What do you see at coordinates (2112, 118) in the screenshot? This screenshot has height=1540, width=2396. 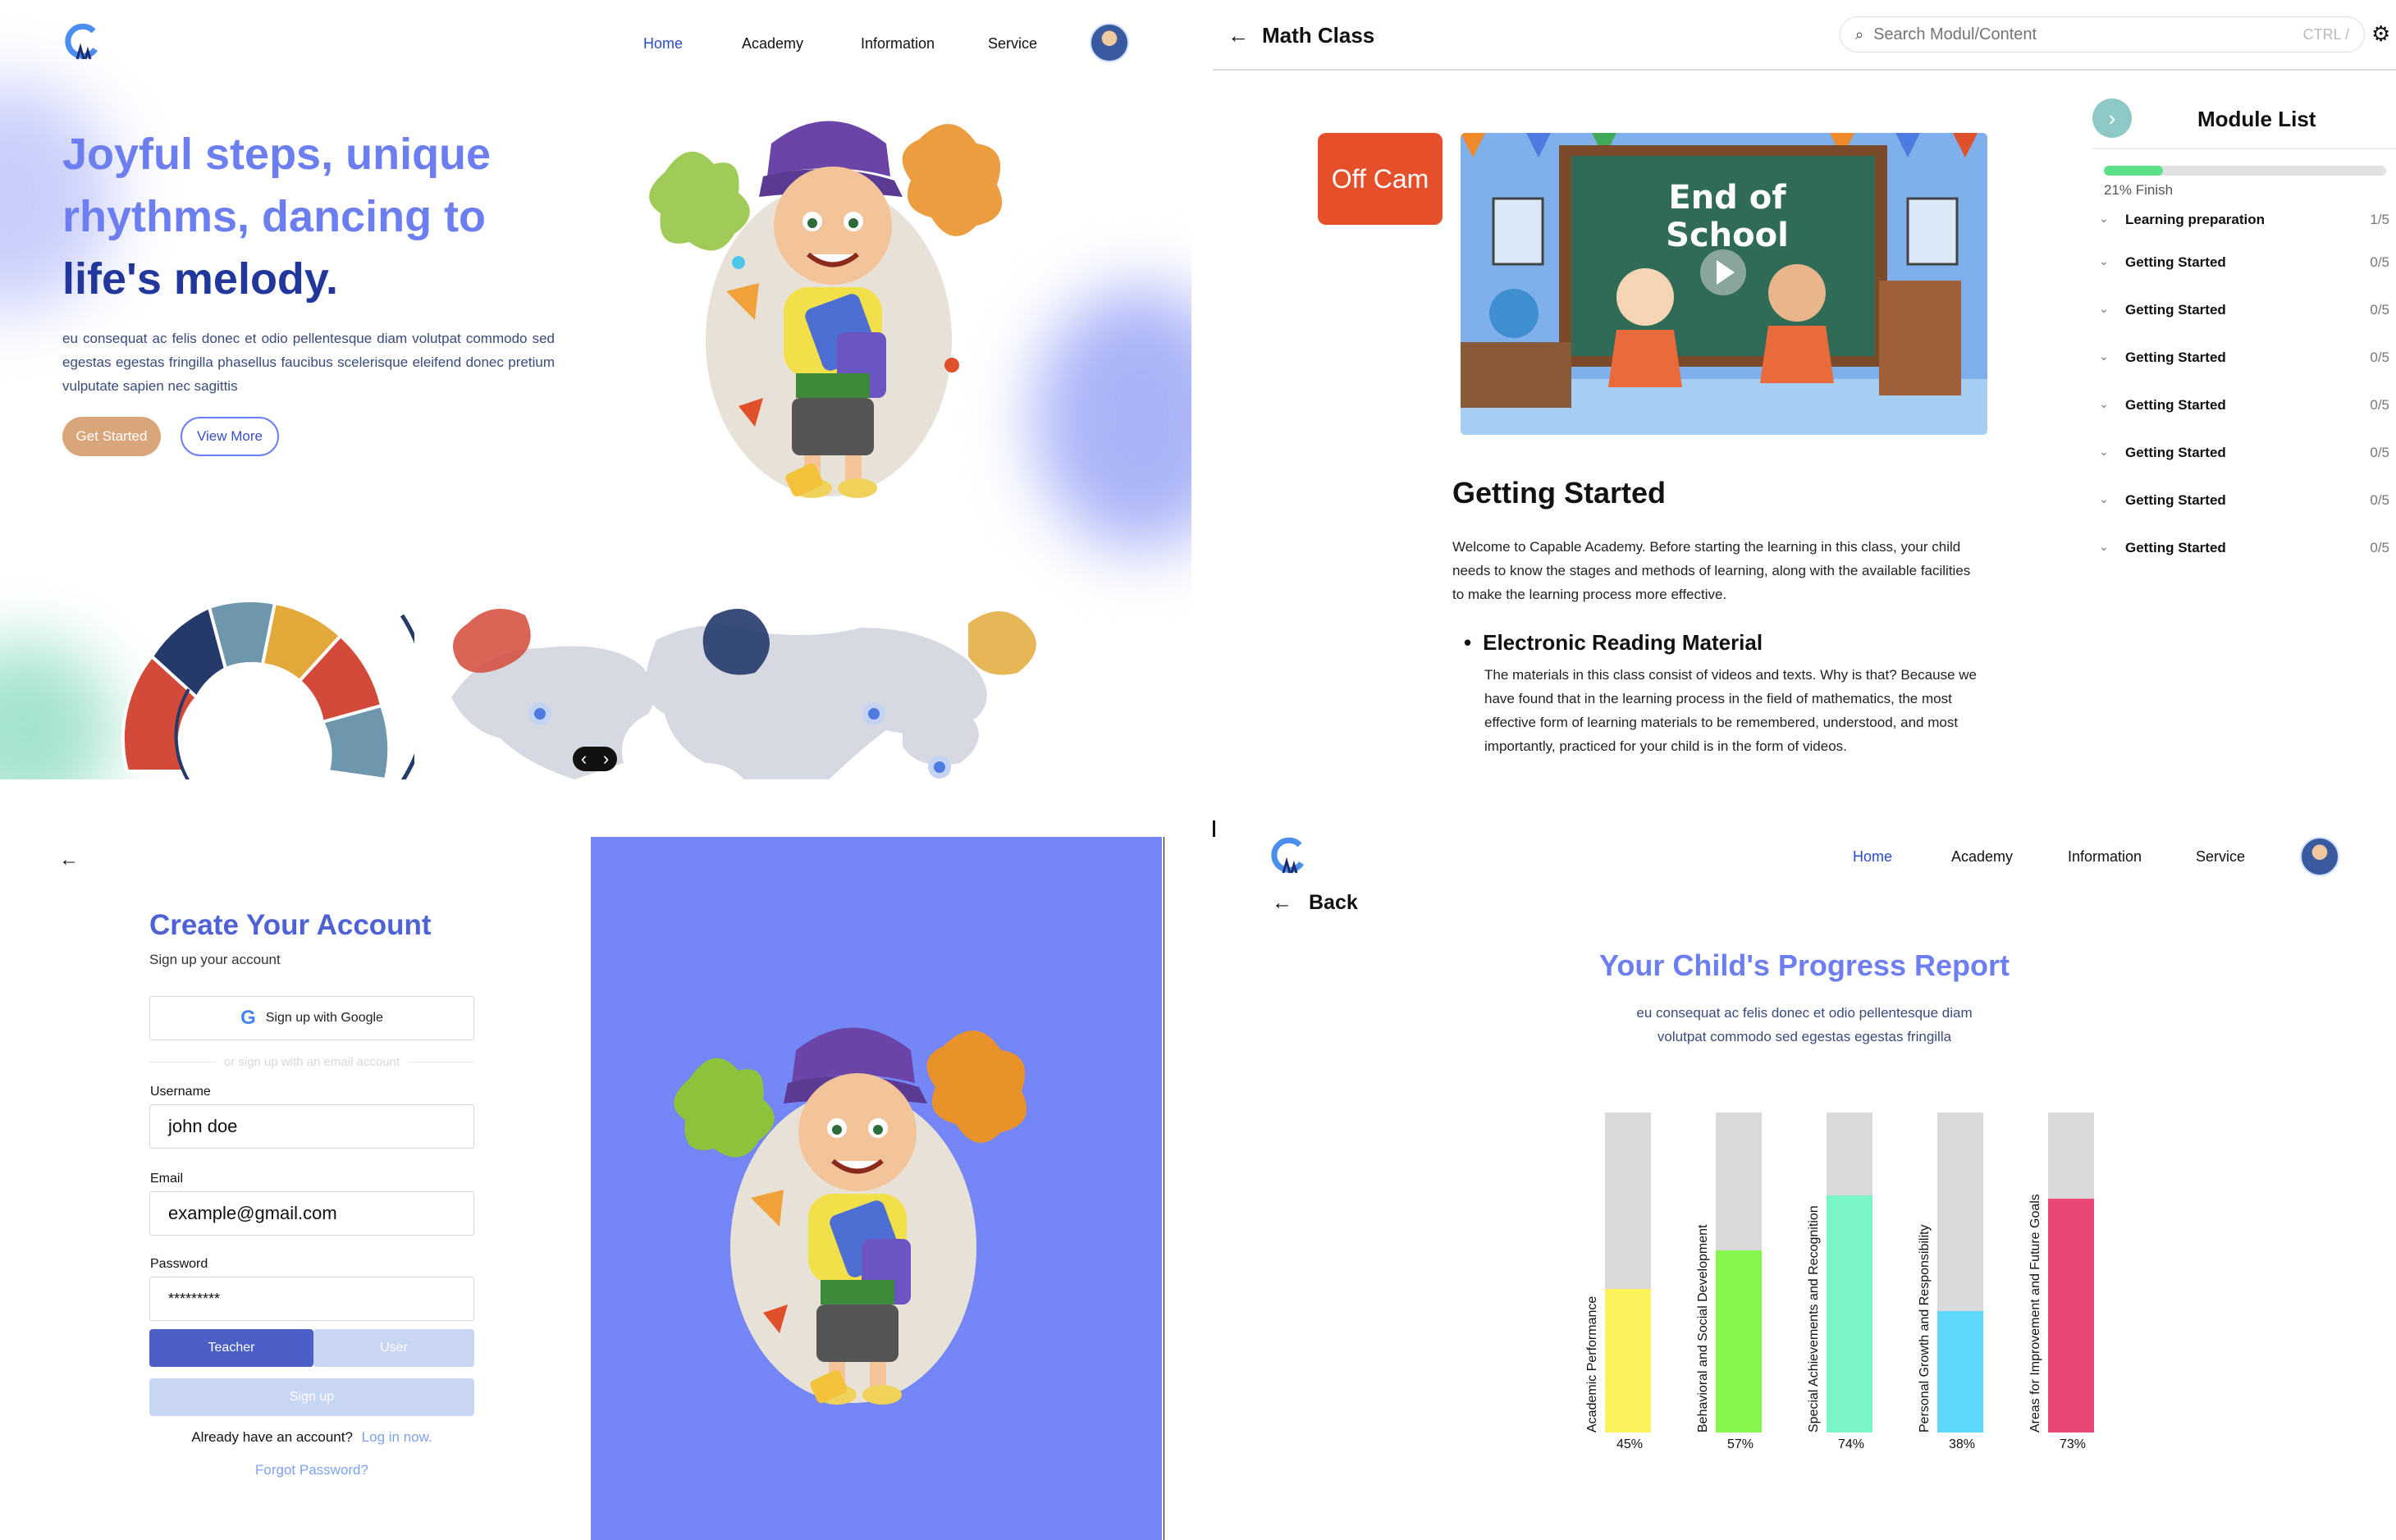 I see `collapse-chevron-icon: ›` at bounding box center [2112, 118].